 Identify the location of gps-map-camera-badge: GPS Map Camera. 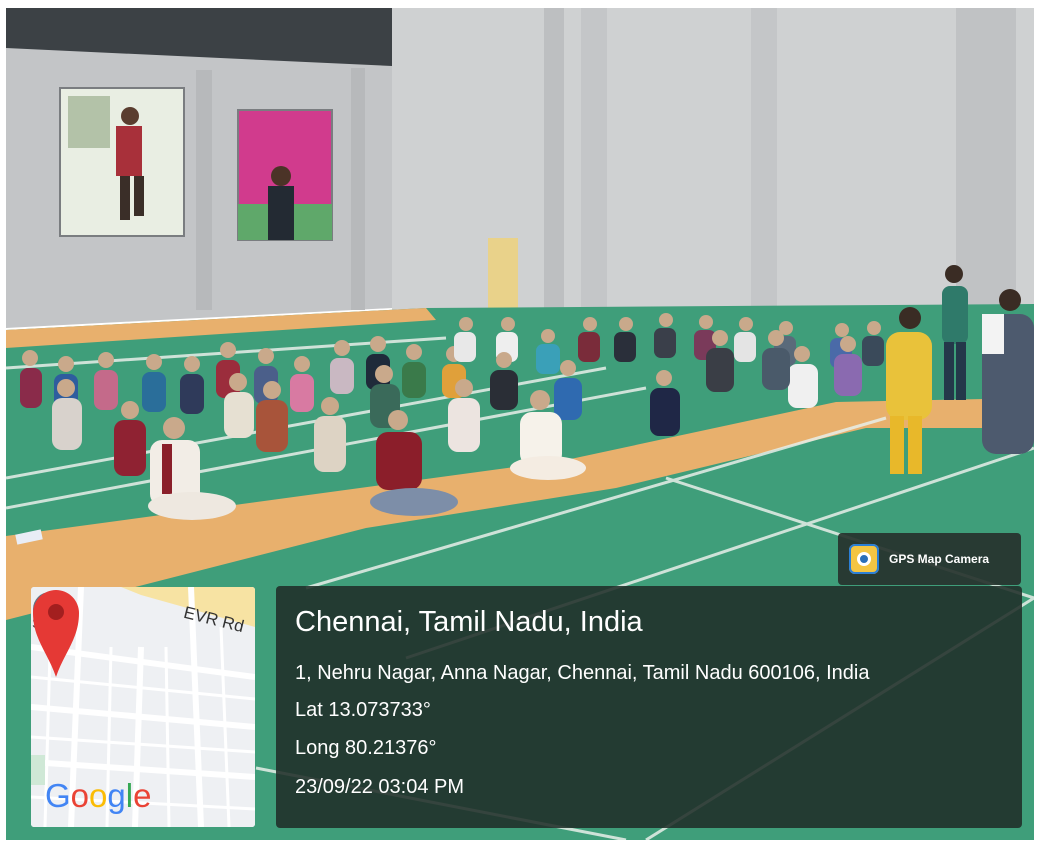
(929, 559).